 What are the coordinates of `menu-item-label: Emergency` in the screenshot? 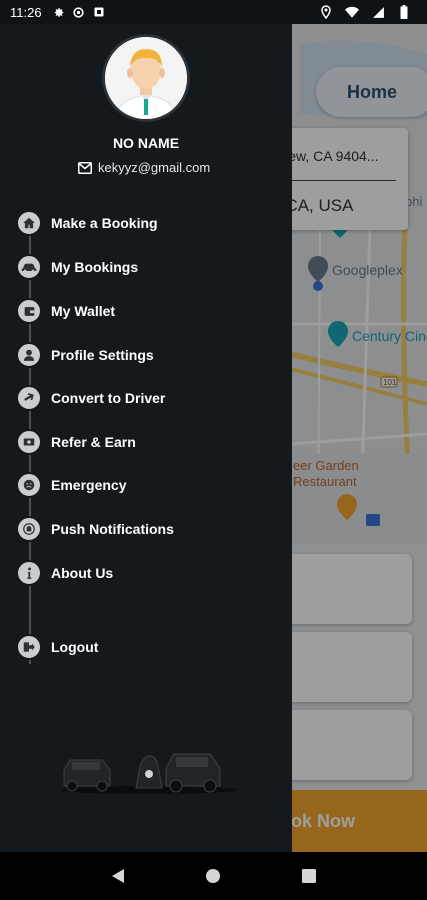 It's located at (89, 485).